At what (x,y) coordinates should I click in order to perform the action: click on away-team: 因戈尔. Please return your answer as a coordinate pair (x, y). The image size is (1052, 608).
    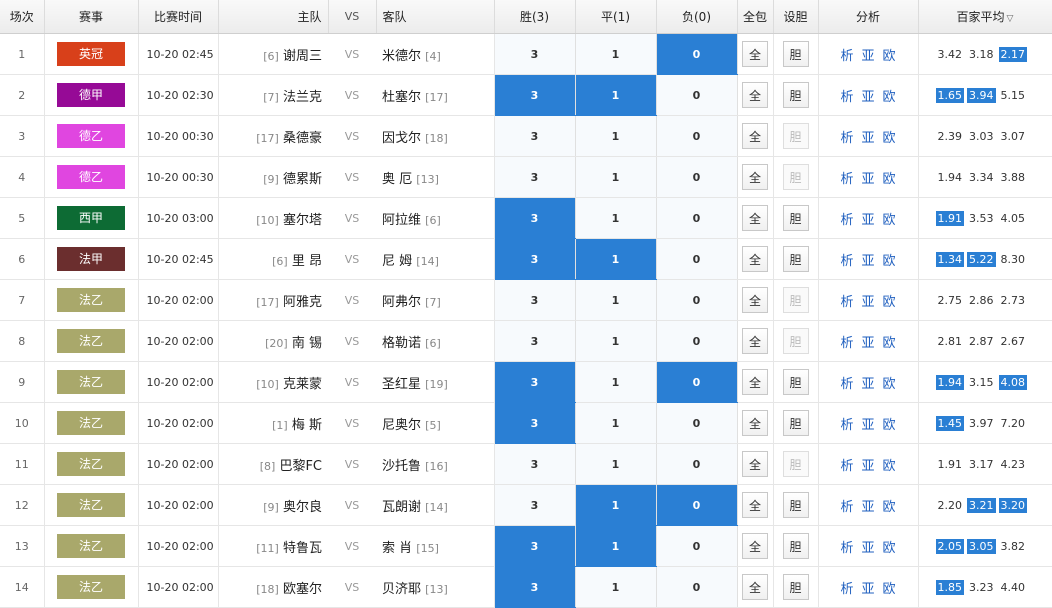
    Looking at the image, I should click on (401, 138).